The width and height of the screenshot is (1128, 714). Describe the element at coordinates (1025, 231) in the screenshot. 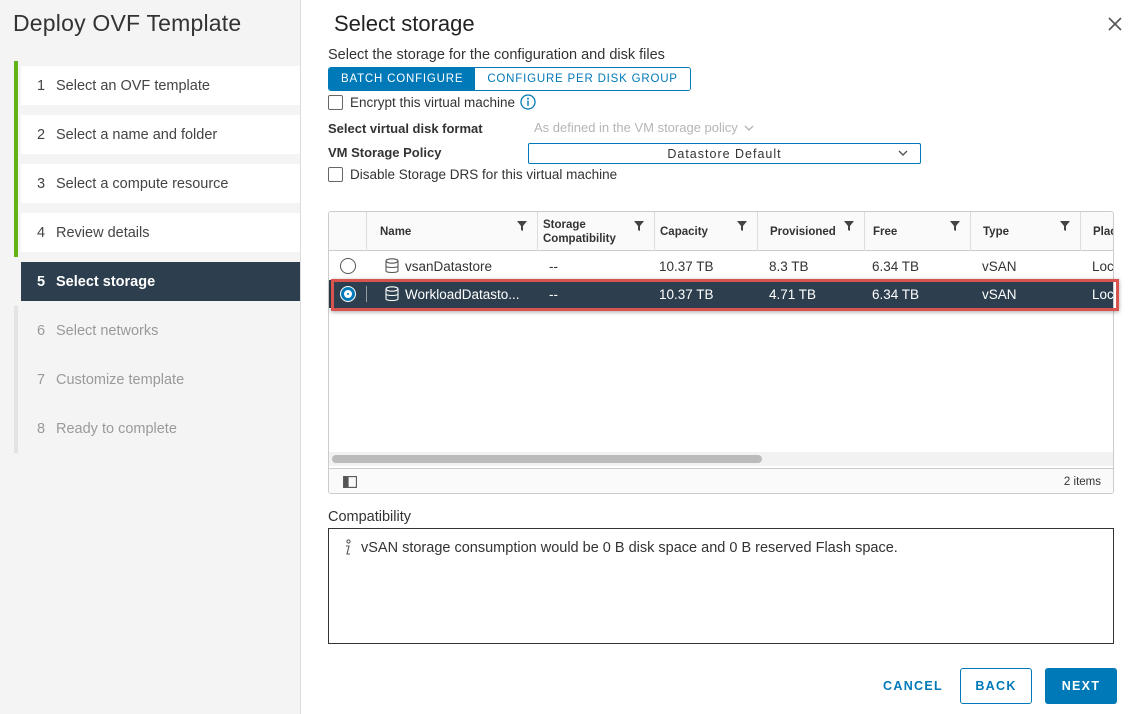

I see `column-header-type: Type` at that location.